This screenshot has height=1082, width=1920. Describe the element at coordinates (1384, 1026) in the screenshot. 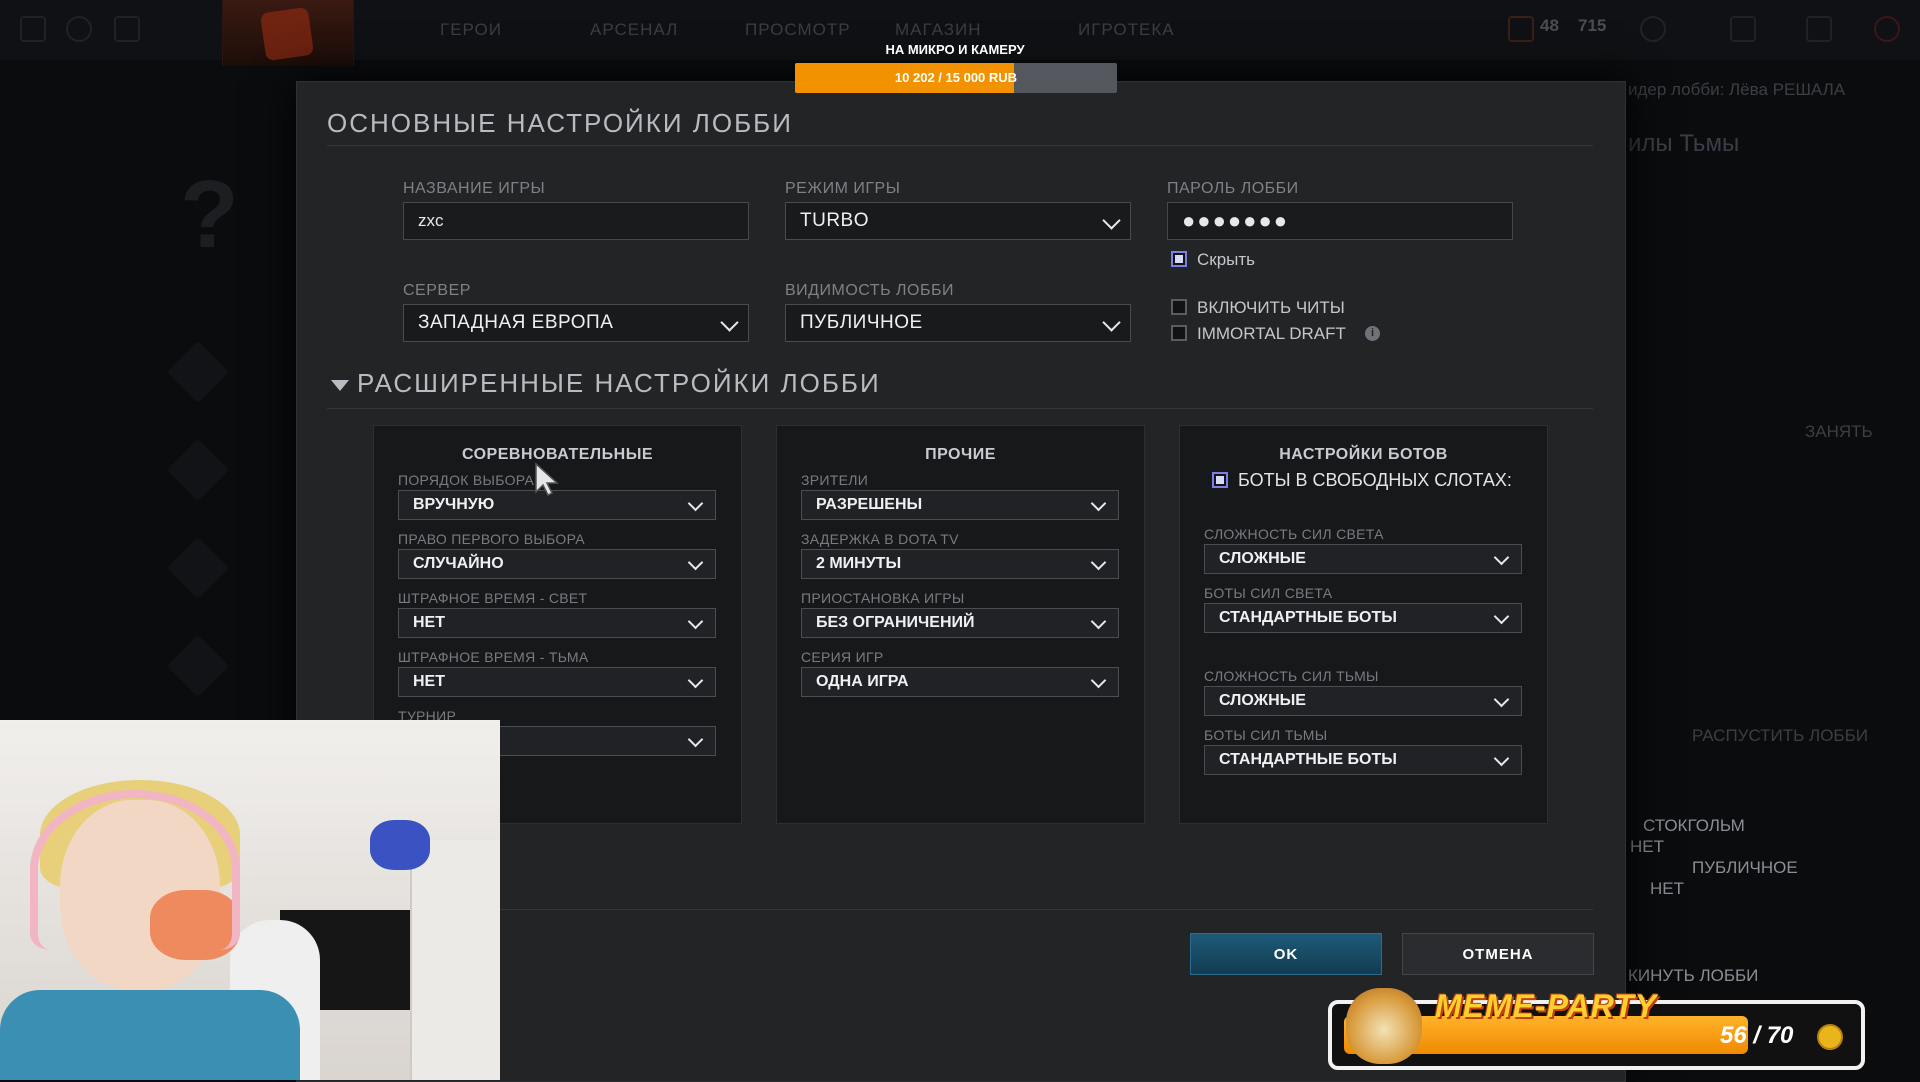

I see `doge-icon` at that location.